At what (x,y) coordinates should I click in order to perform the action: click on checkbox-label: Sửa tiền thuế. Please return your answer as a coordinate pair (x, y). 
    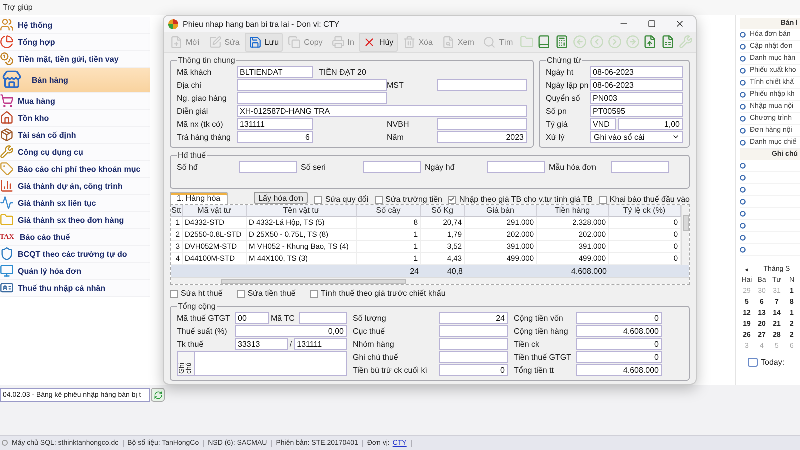
    Looking at the image, I should click on (272, 293).